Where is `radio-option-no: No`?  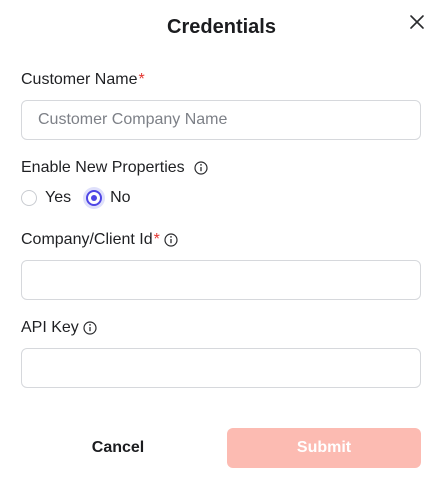
radio-option-no: No is located at coordinates (108, 198).